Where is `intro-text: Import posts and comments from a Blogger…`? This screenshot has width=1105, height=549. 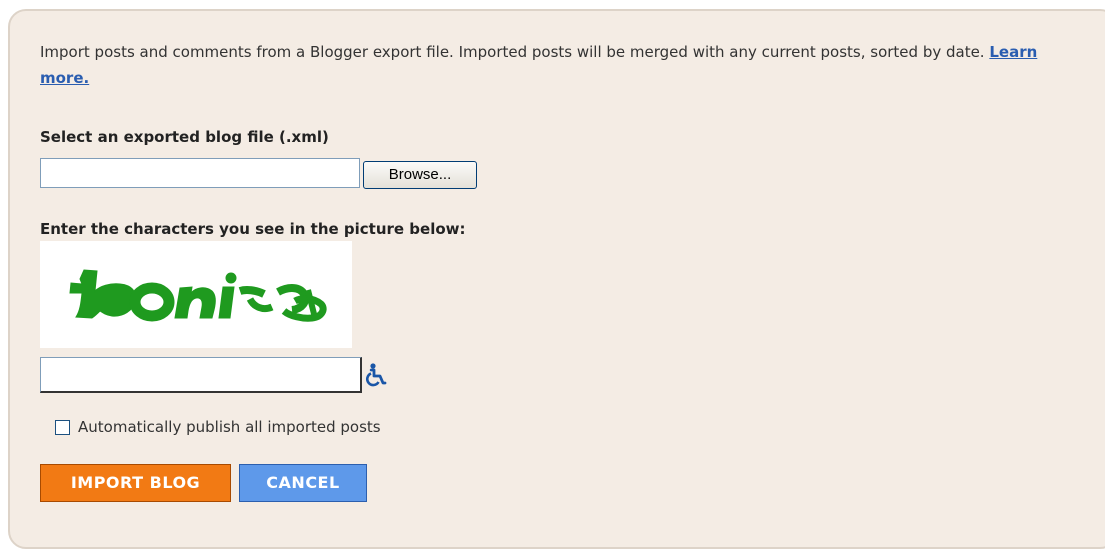 intro-text: Import posts and comments from a Blogger… is located at coordinates (560, 65).